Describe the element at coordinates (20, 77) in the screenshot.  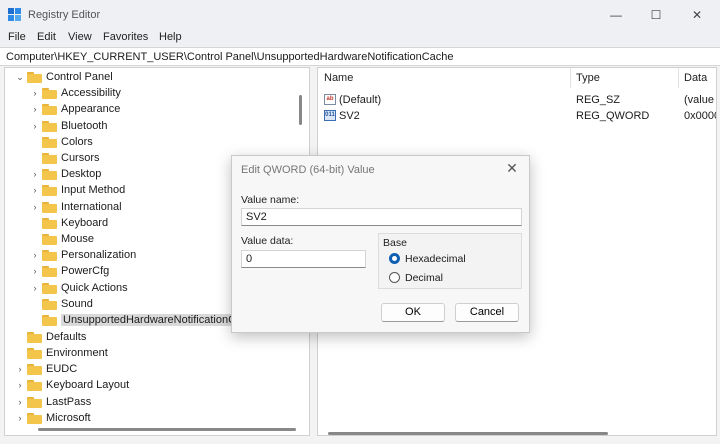
I see `chevron-down-icon: ⌄` at that location.